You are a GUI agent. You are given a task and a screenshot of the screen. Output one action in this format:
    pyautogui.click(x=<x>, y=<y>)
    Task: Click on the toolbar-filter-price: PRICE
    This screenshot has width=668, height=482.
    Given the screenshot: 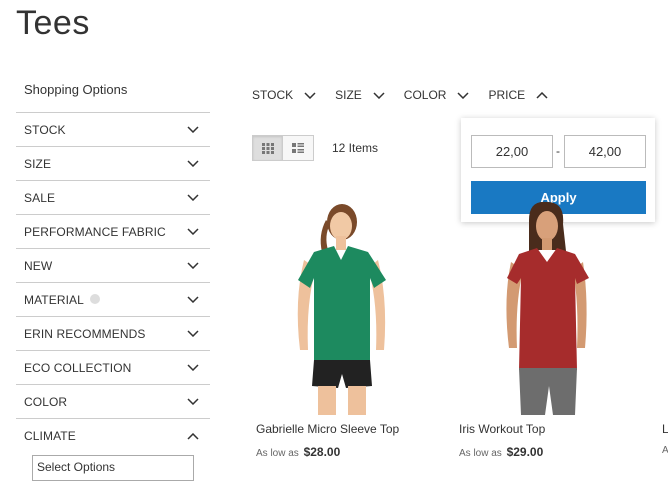 What is the action you would take?
    pyautogui.click(x=518, y=95)
    